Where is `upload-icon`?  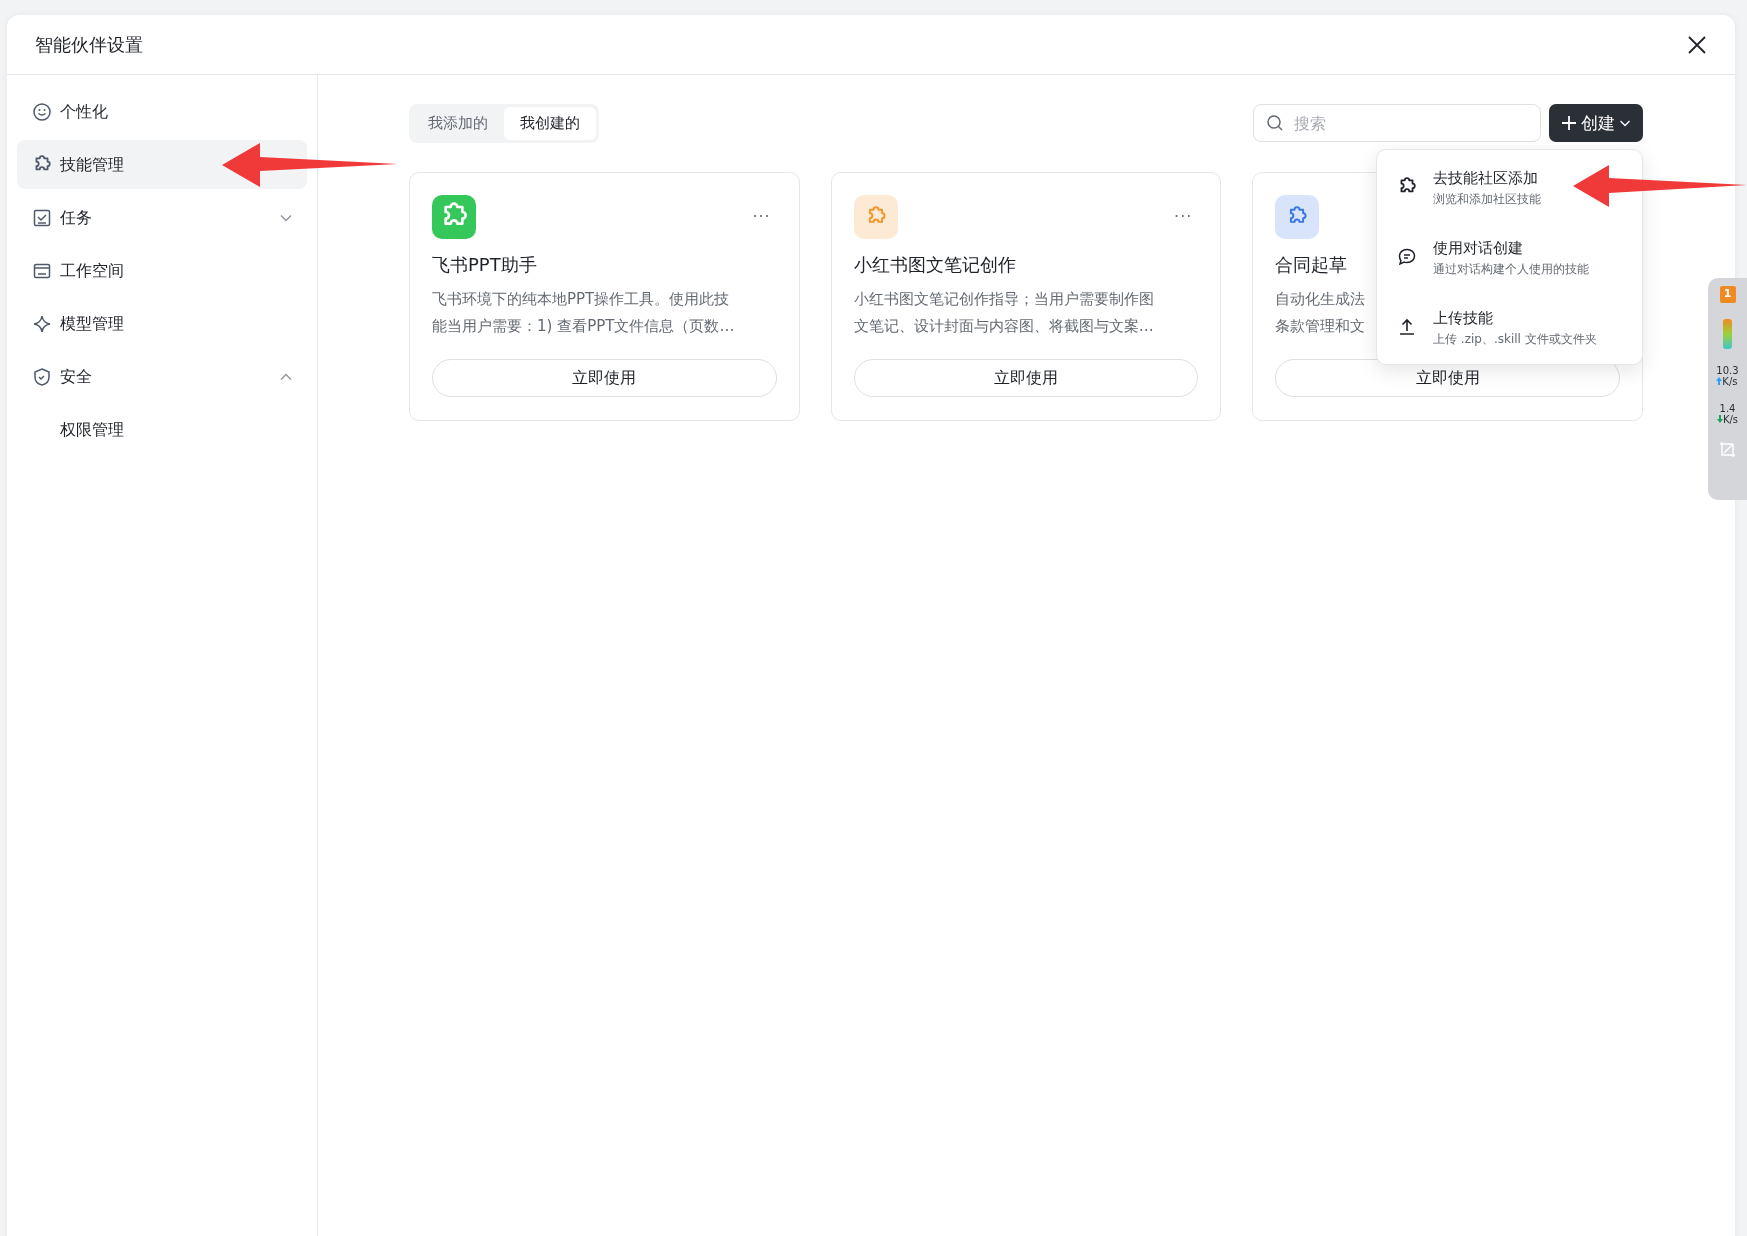
upload-icon is located at coordinates (1407, 327).